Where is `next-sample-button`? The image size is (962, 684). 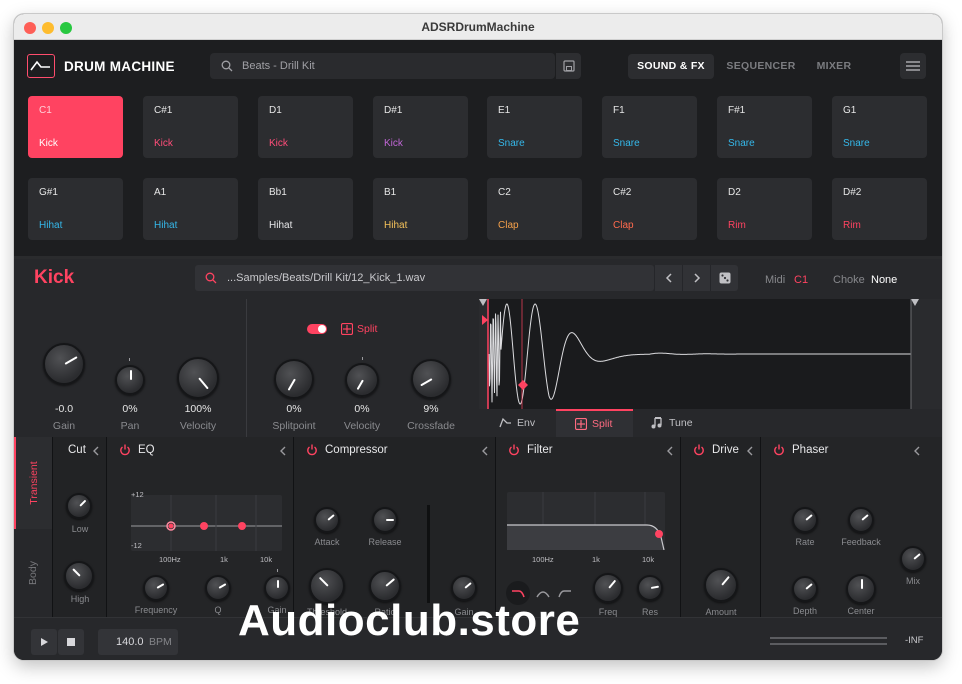 next-sample-button is located at coordinates (696, 278).